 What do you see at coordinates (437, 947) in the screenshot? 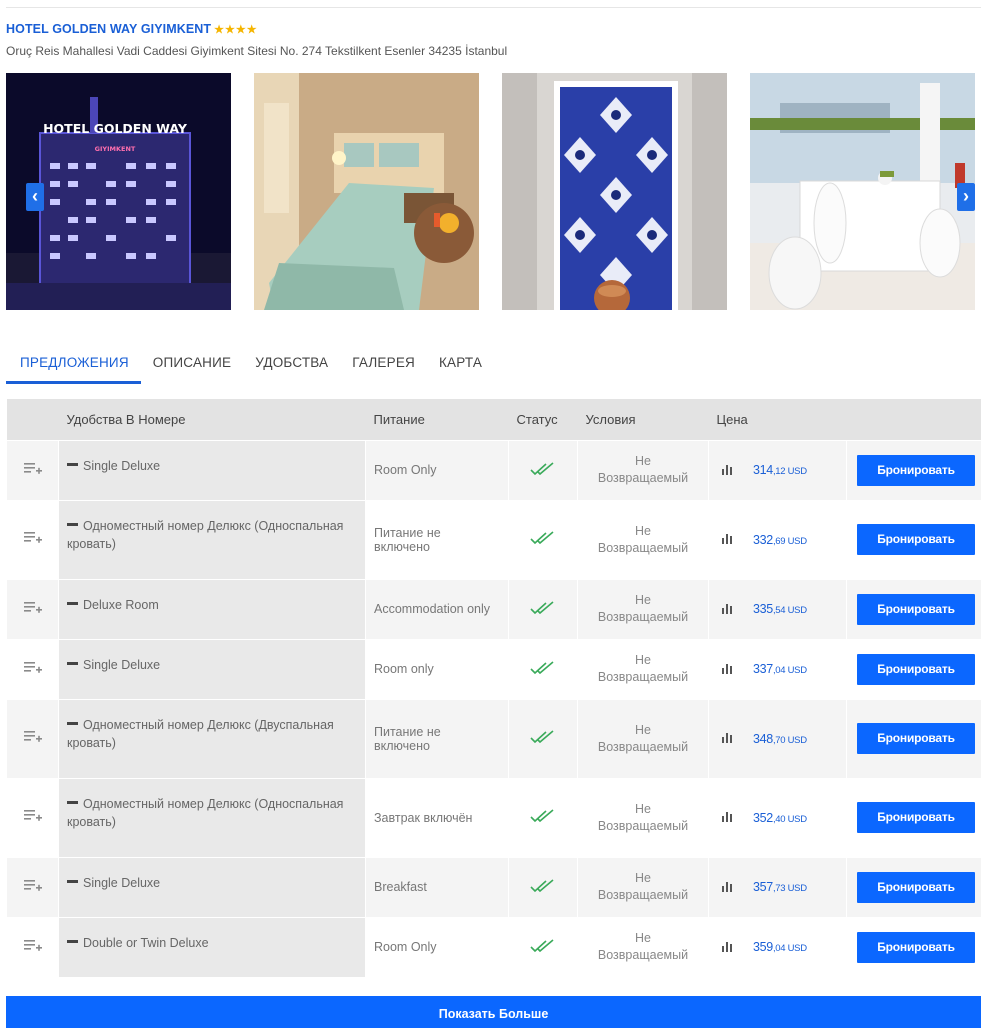
I see `meal-cell: Room Only` at bounding box center [437, 947].